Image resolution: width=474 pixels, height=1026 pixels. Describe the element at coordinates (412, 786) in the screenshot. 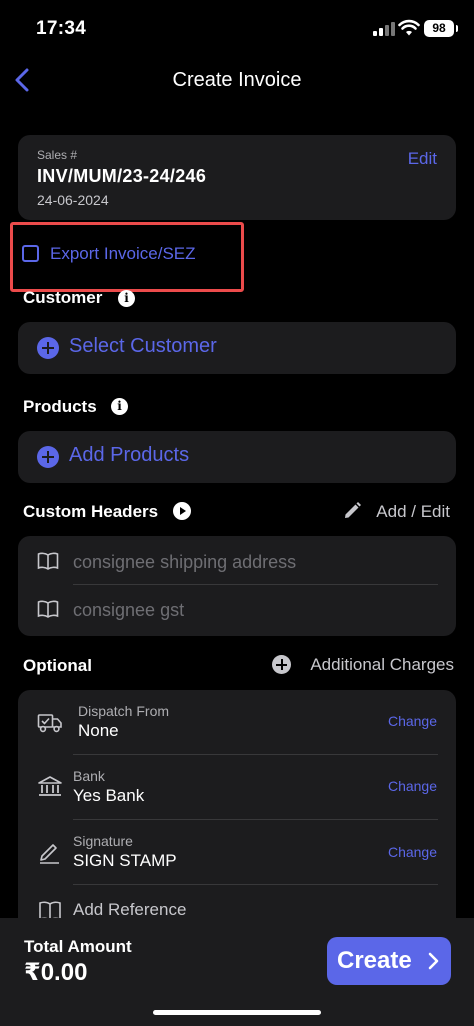

I see `change-bank-button: Change` at that location.